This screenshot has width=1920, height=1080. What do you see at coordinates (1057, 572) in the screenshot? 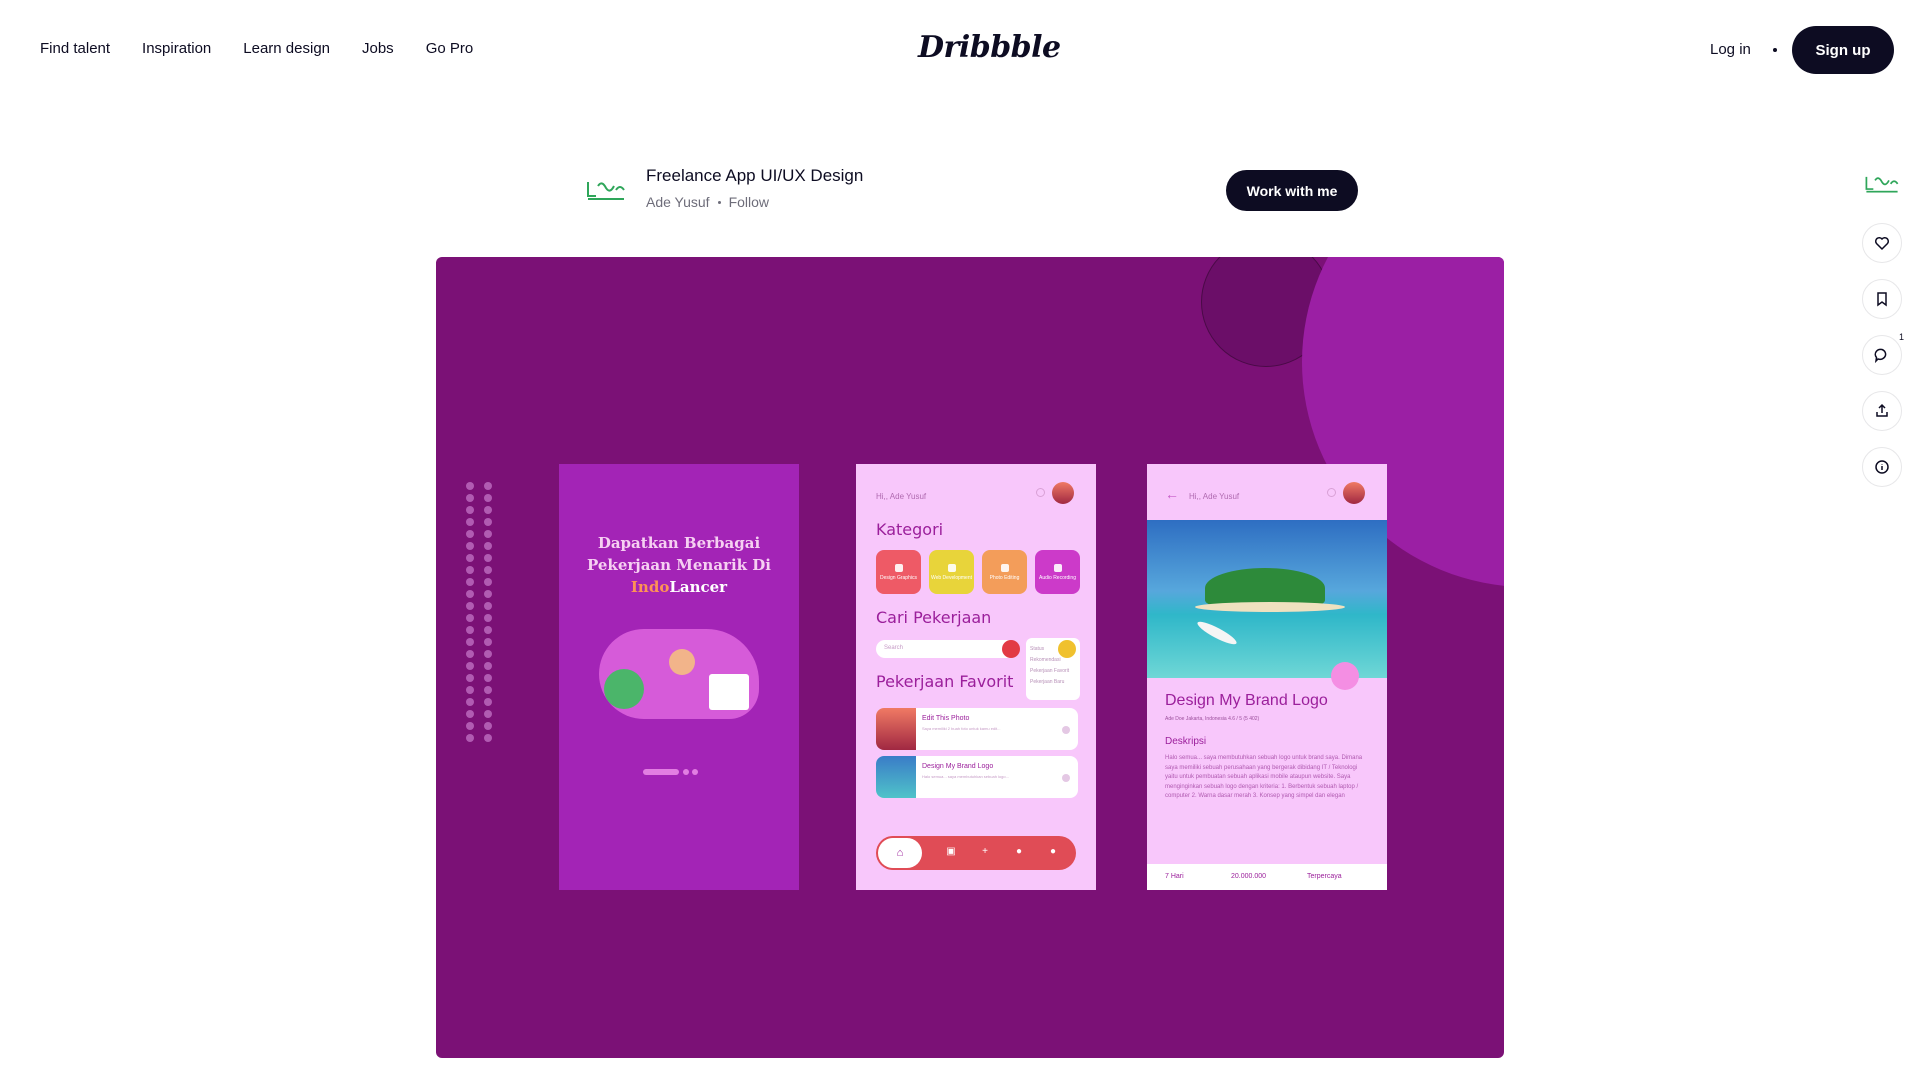
I see `category-audio: Audio Recording` at bounding box center [1057, 572].